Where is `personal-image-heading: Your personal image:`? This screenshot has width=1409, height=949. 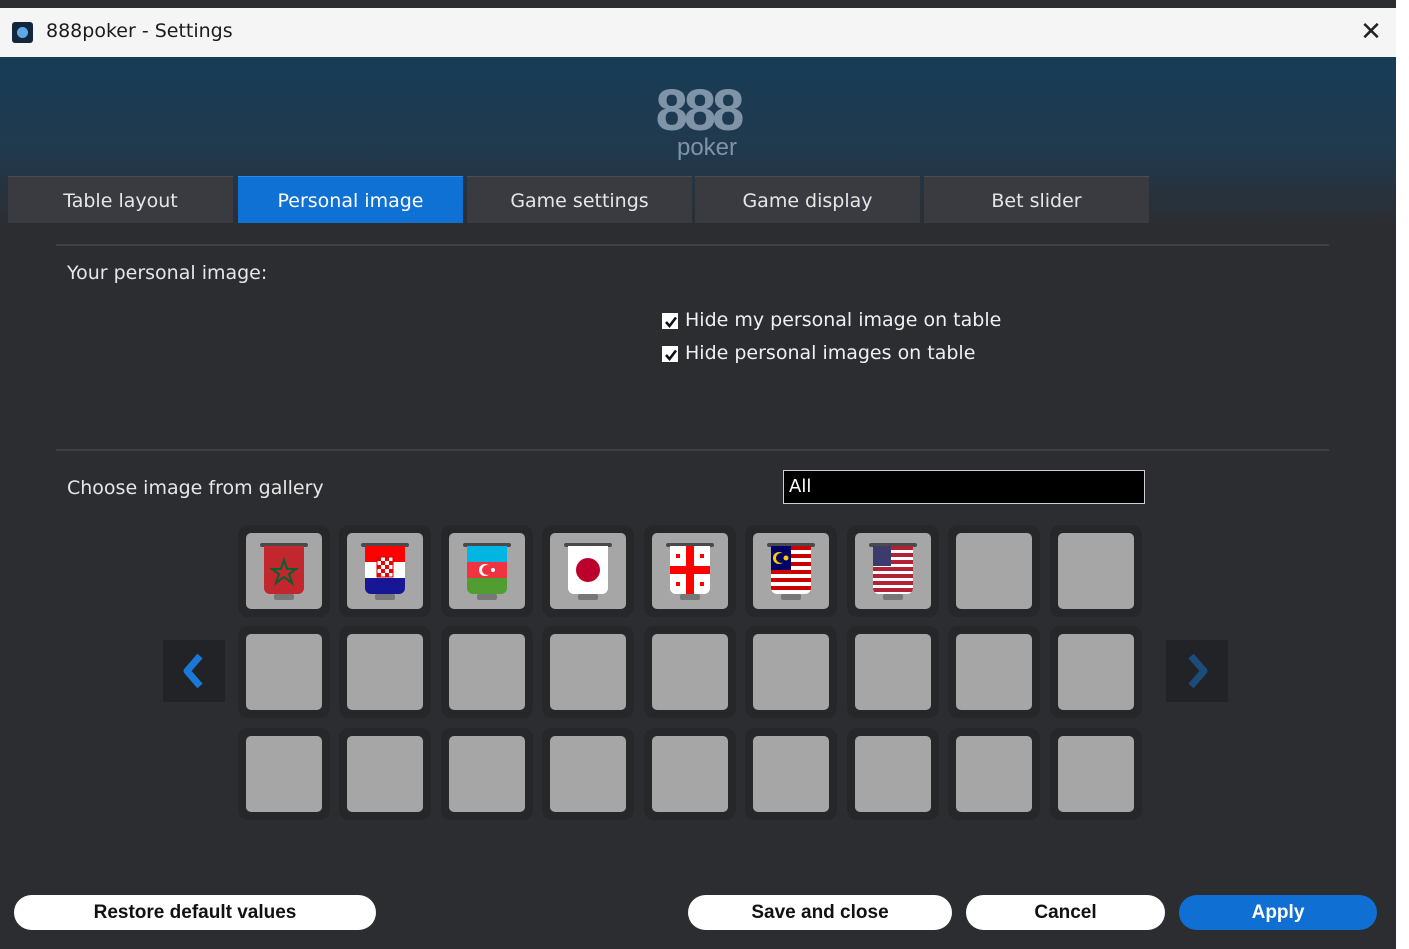
personal-image-heading: Your personal image: is located at coordinates (167, 273).